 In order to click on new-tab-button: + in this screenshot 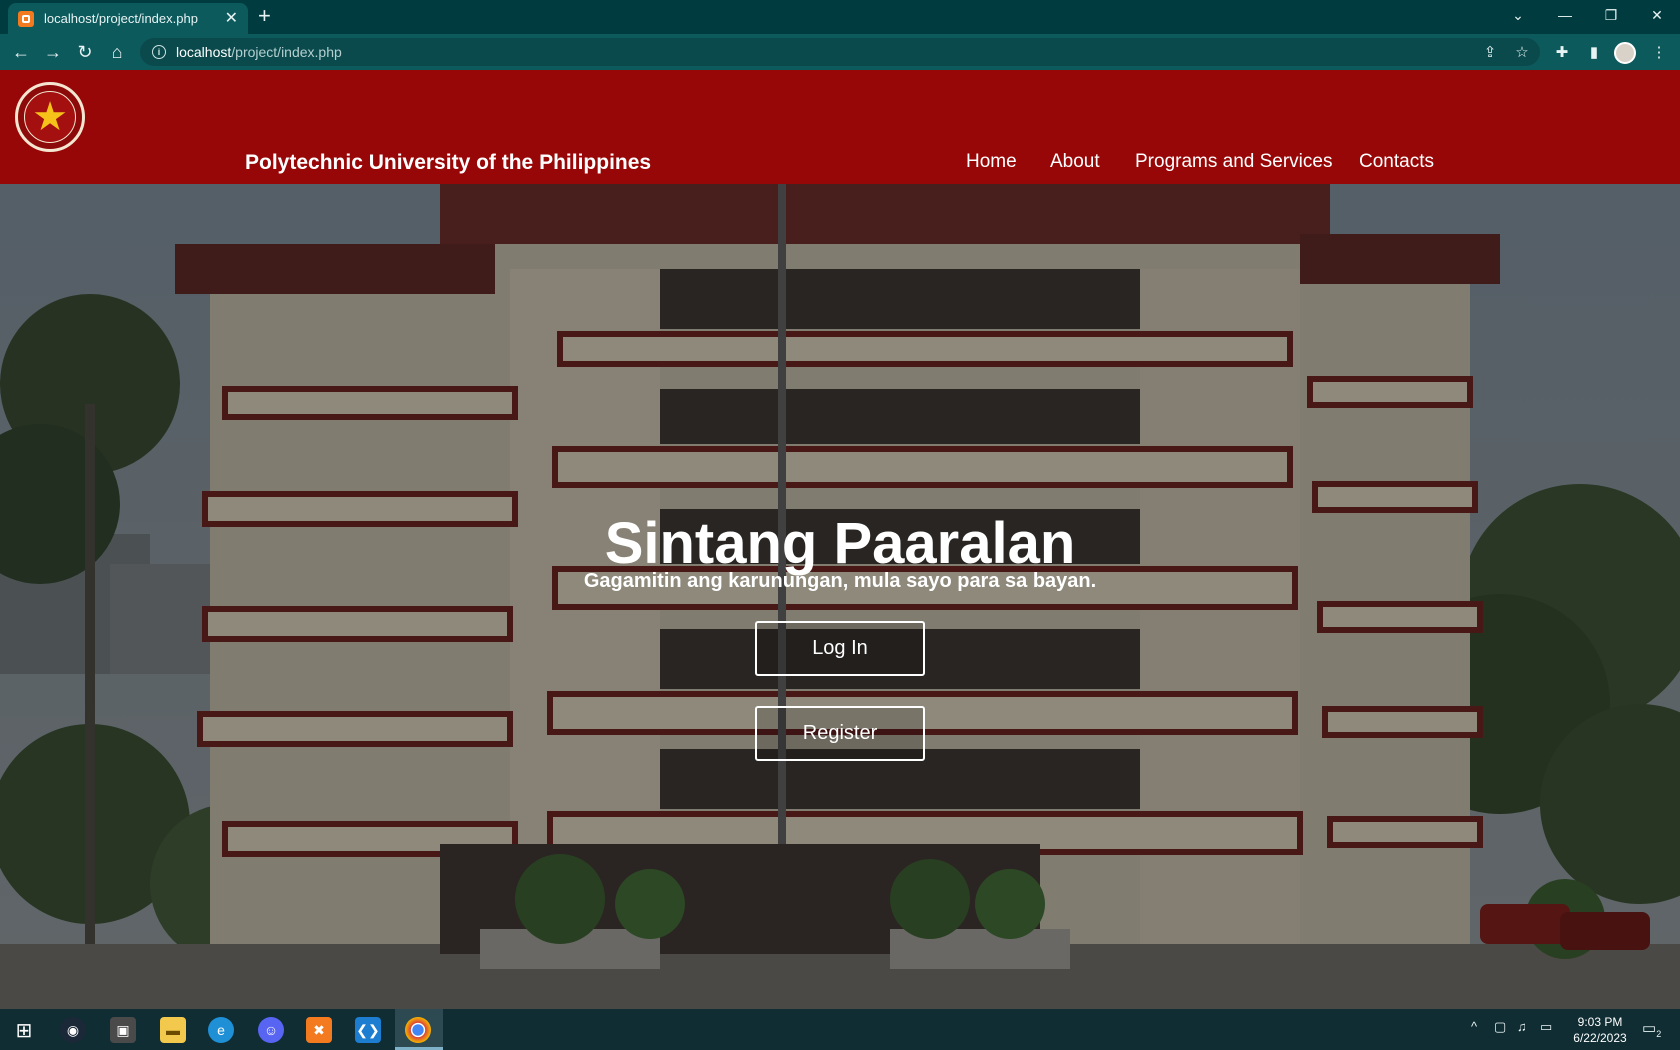, I will do `click(264, 16)`.